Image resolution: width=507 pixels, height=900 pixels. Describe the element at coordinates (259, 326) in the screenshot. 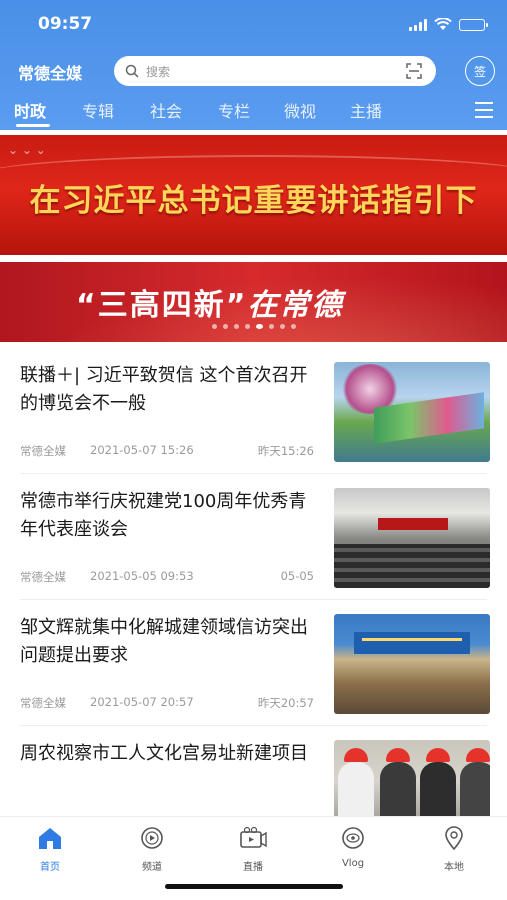

I see `carousel-dot-active` at that location.